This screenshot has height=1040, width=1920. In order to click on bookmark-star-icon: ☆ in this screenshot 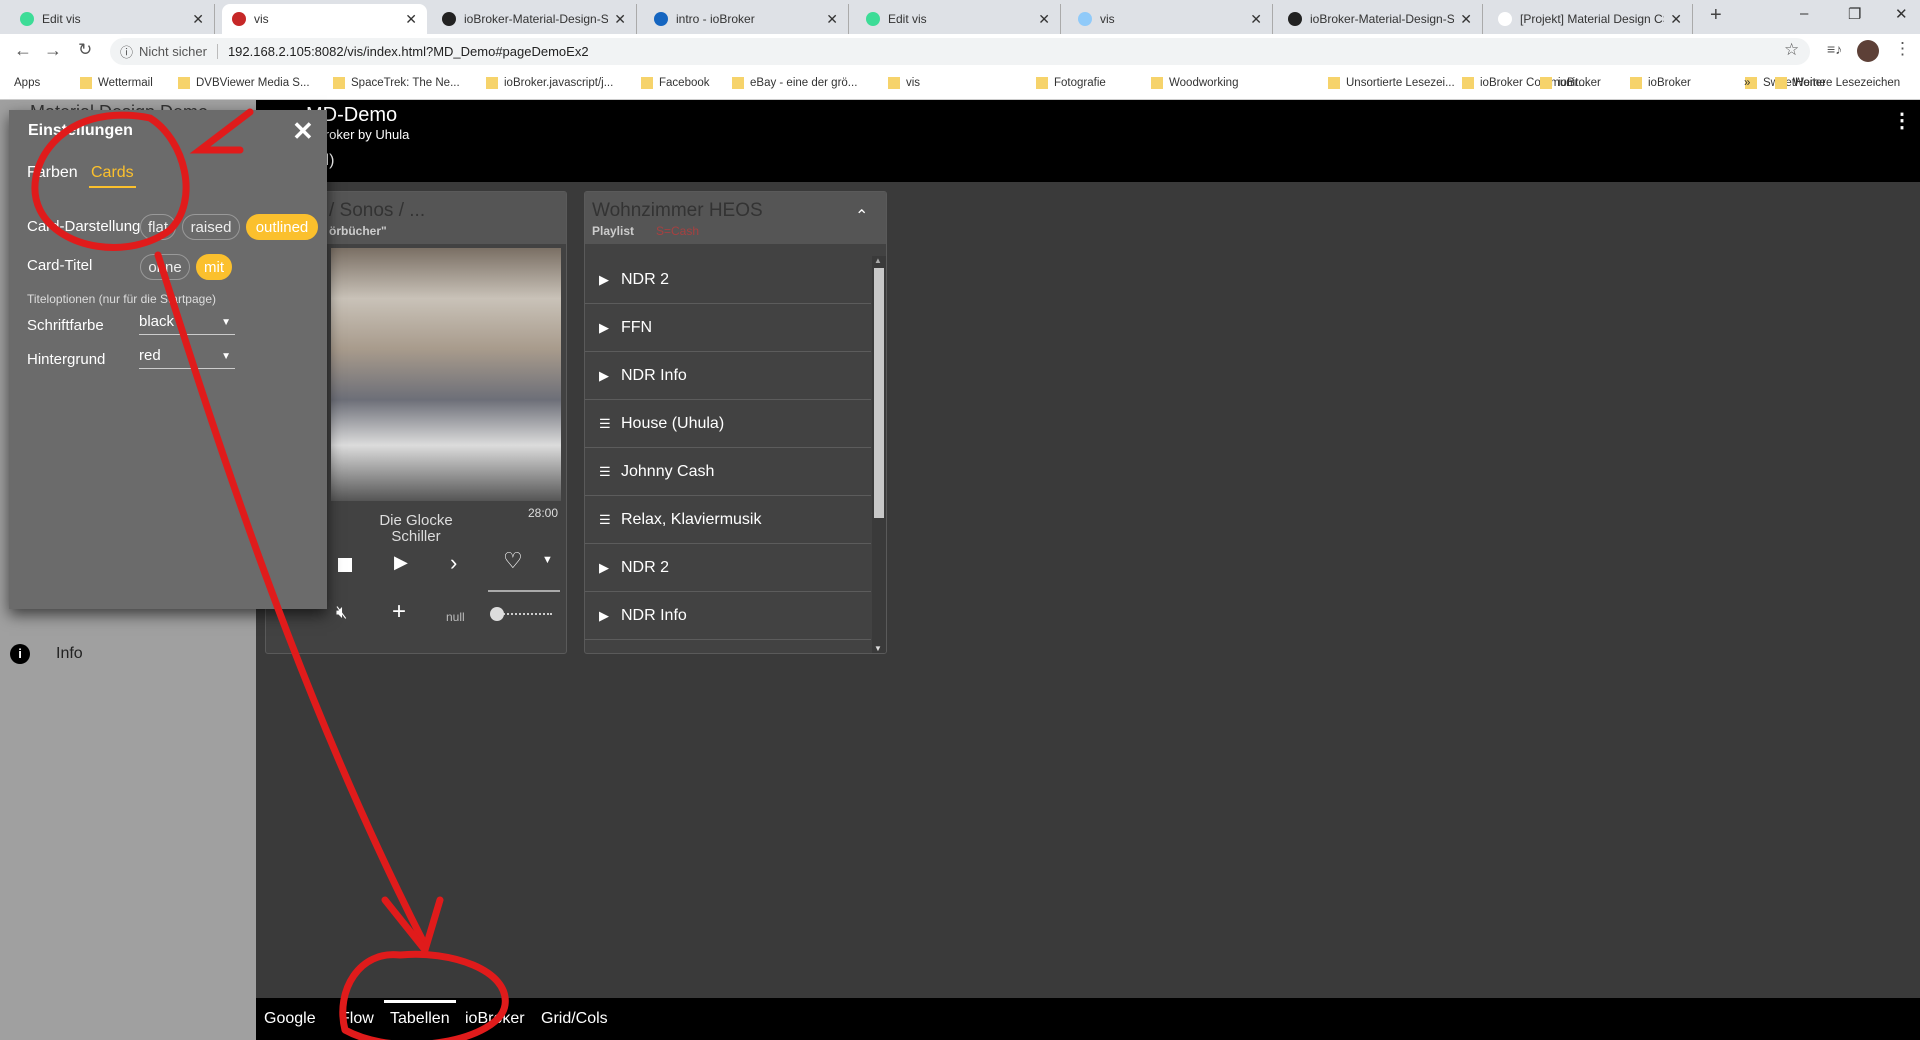, I will do `click(1791, 50)`.